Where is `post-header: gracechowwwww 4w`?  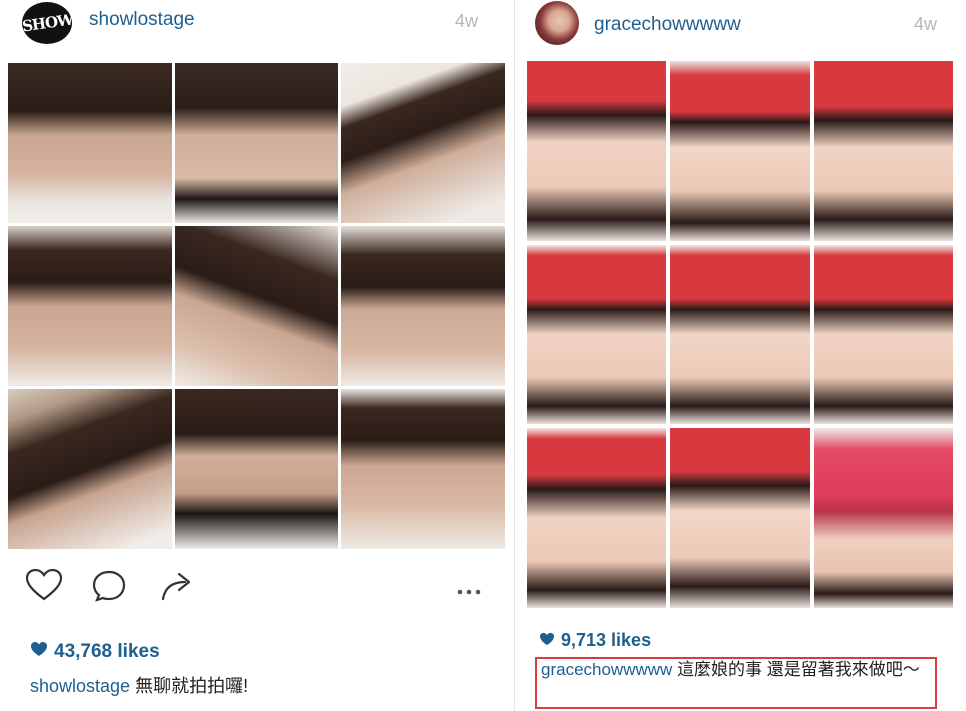 post-header: gracechowwwww 4w is located at coordinates (740, 25).